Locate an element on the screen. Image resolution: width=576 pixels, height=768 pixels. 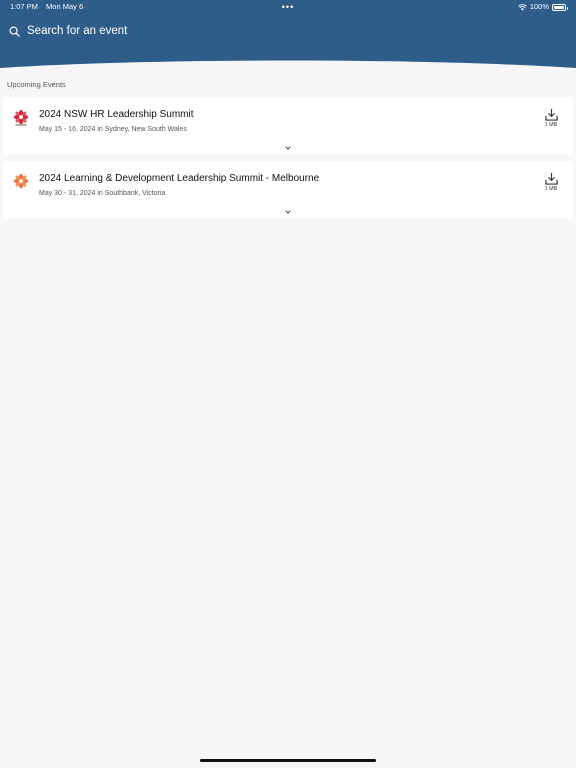
header-wave is located at coordinates (288, 66).